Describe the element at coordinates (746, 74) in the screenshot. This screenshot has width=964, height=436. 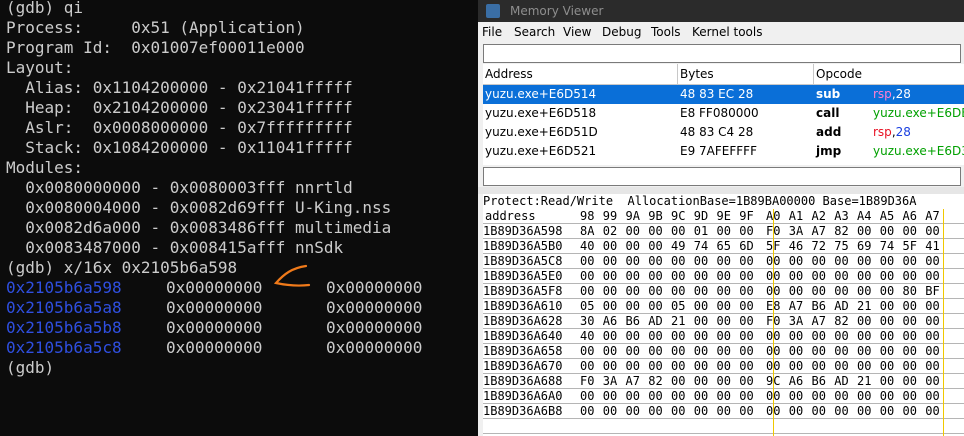
I see `column-header-bytes: Bytes` at that location.